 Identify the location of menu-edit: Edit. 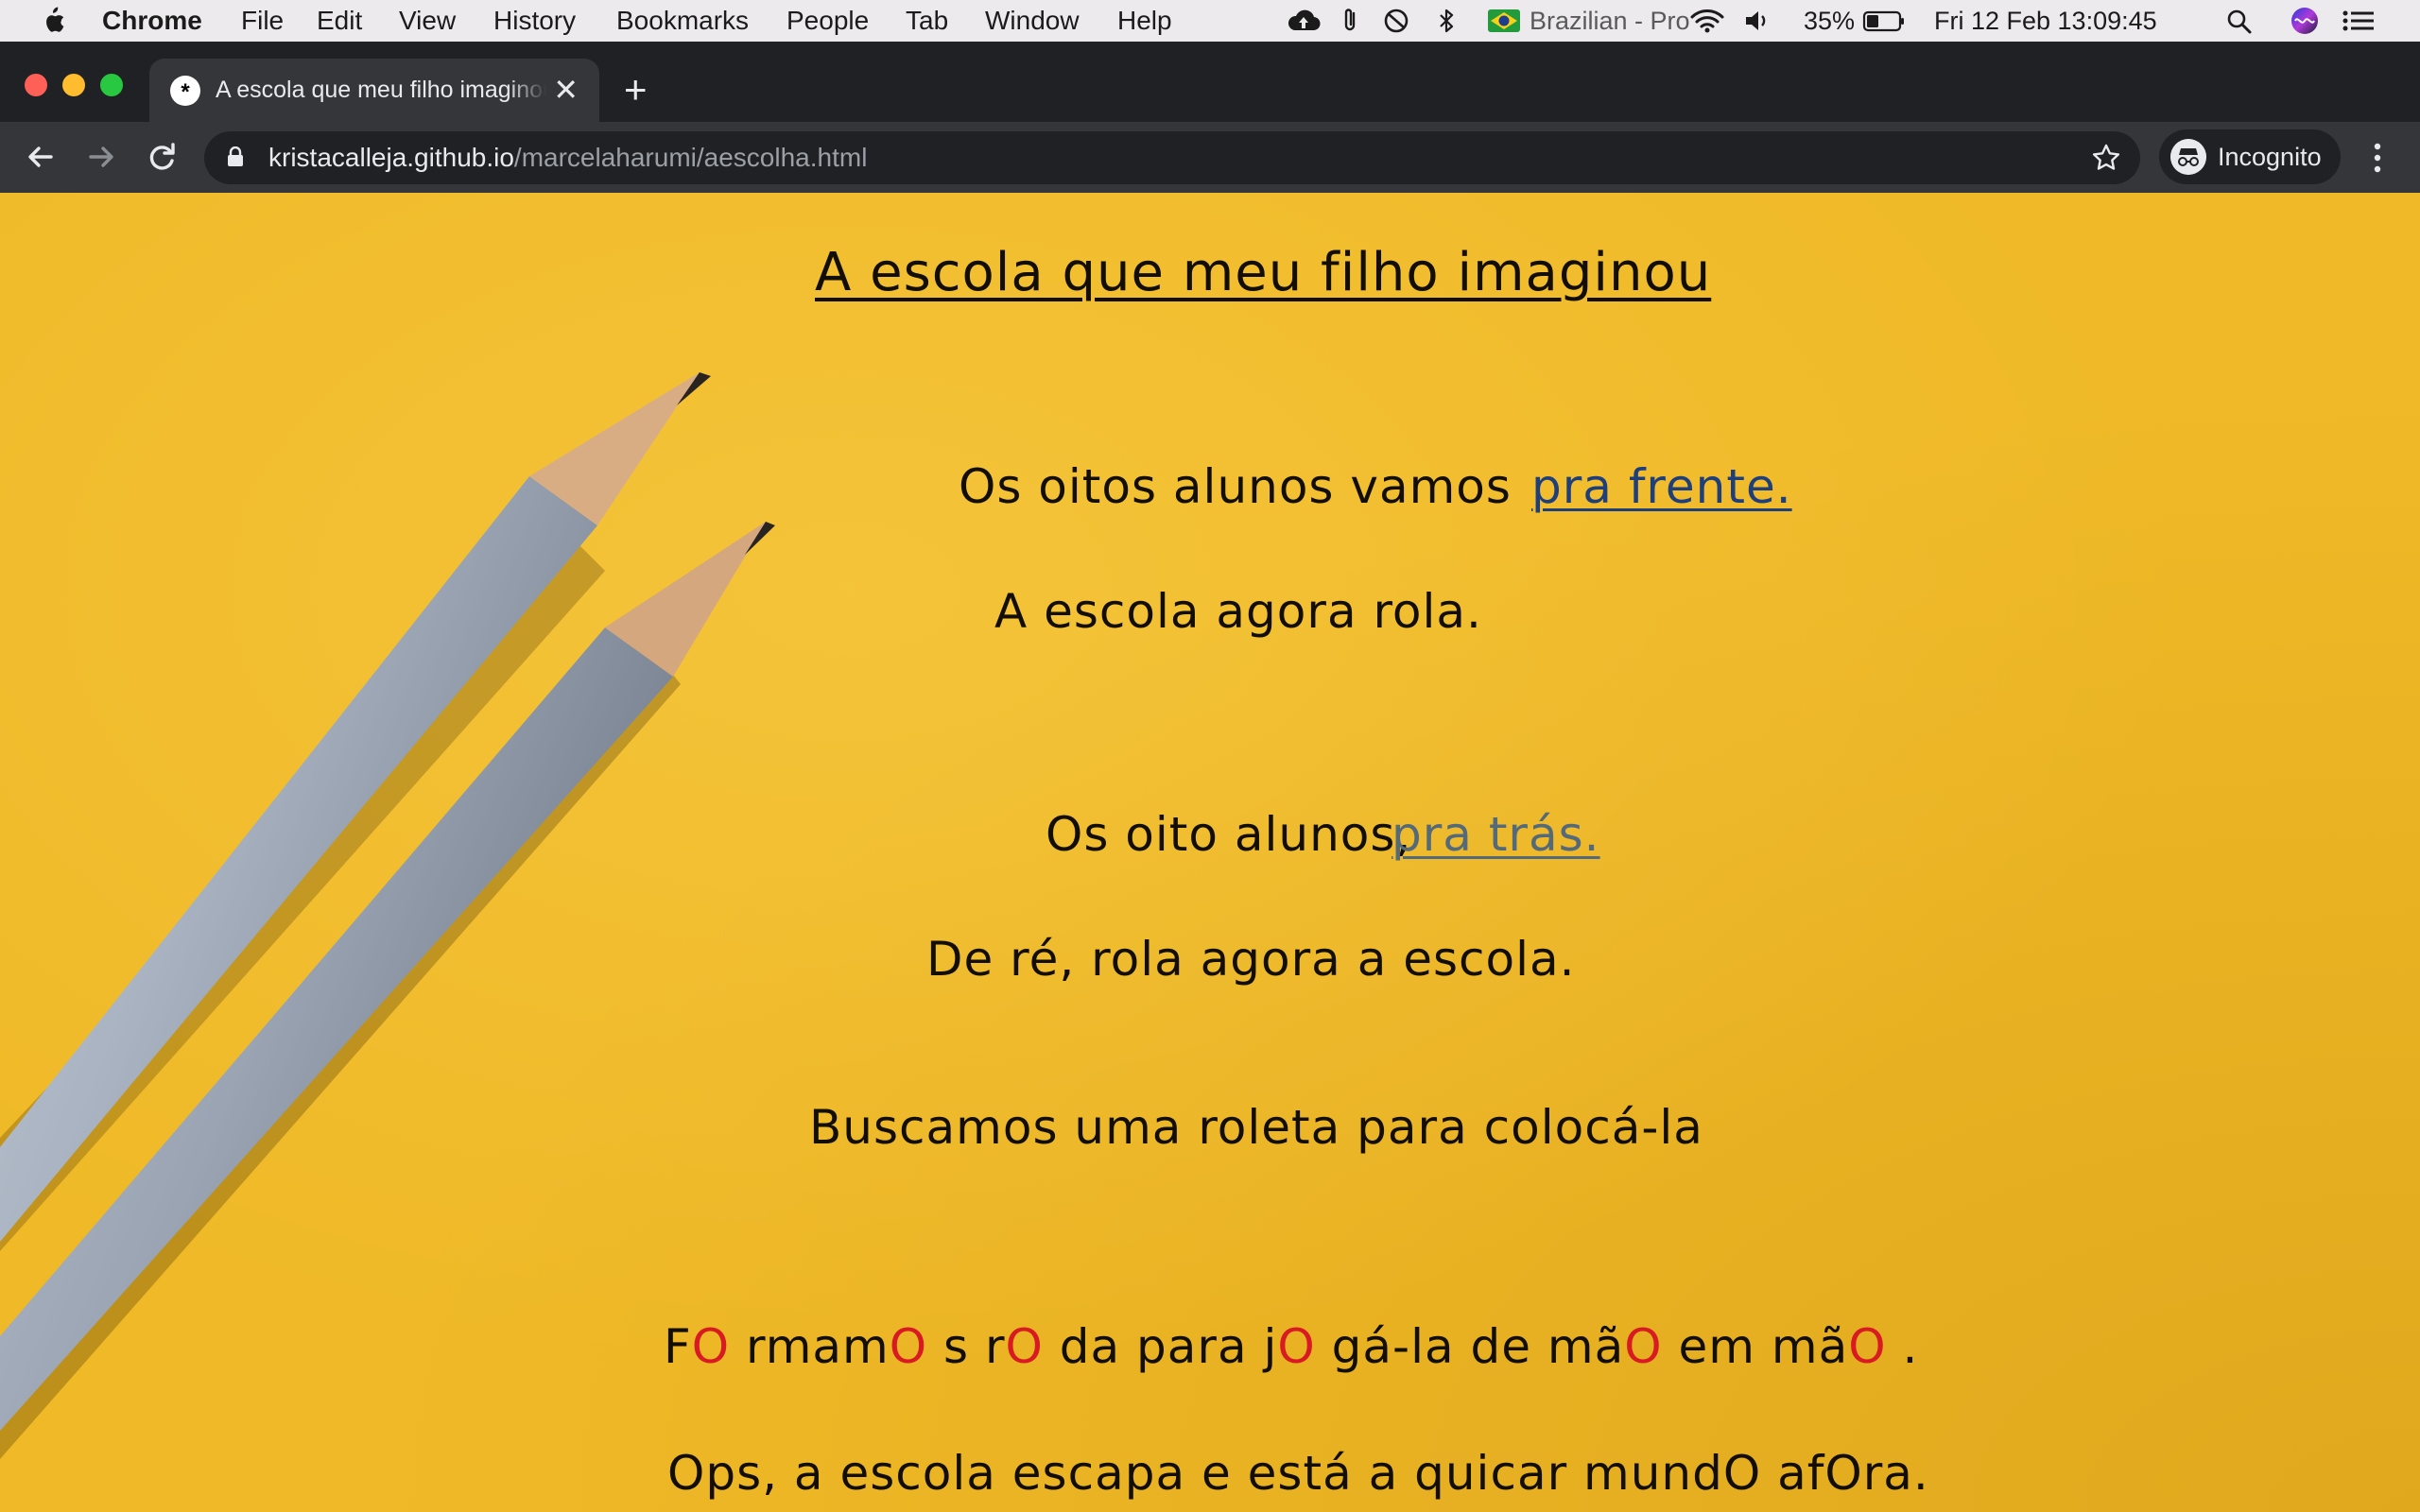
(339, 21).